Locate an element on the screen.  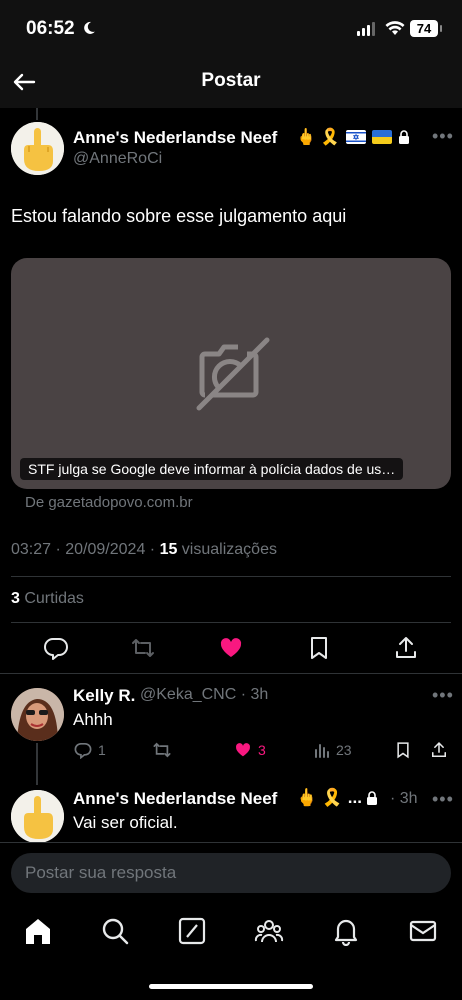
page-header: Postar is located at coordinates (231, 82).